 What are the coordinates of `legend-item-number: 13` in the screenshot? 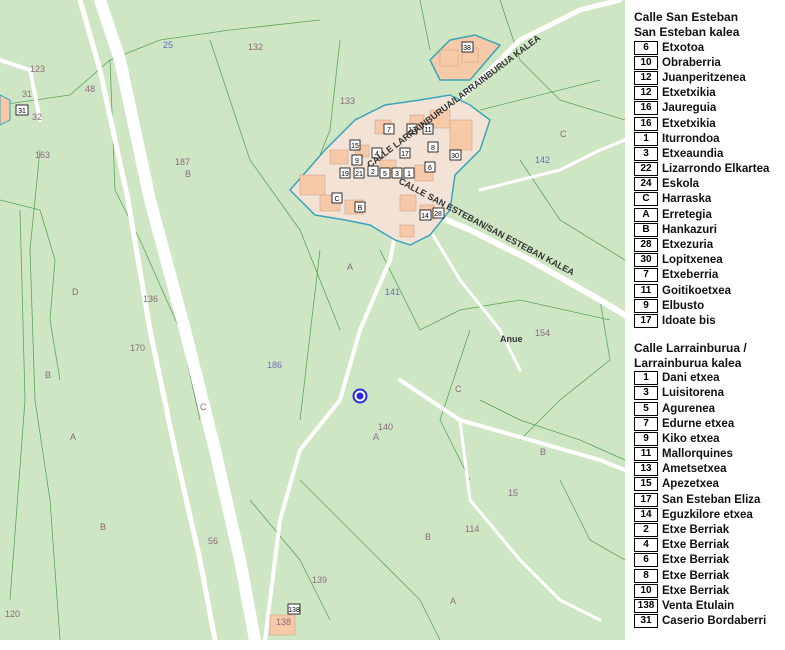 It's located at (646, 469).